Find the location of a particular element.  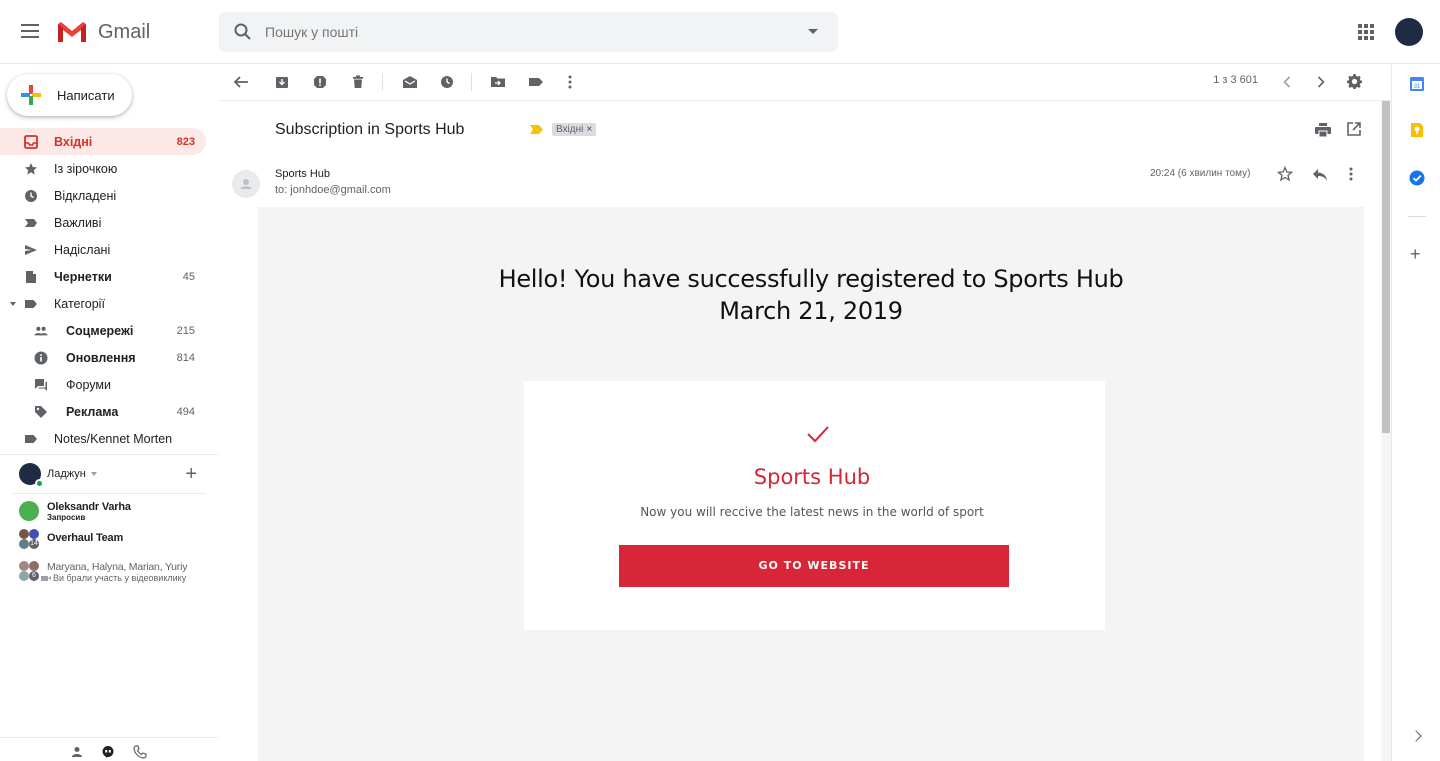

contact-item: 14 Overhaul Team is located at coordinates (109, 539).